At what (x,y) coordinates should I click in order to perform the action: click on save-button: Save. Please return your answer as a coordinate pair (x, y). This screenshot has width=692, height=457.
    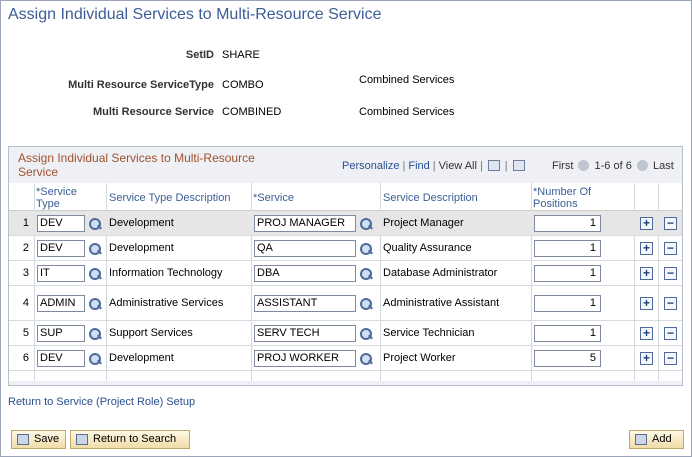
    Looking at the image, I should click on (38, 439).